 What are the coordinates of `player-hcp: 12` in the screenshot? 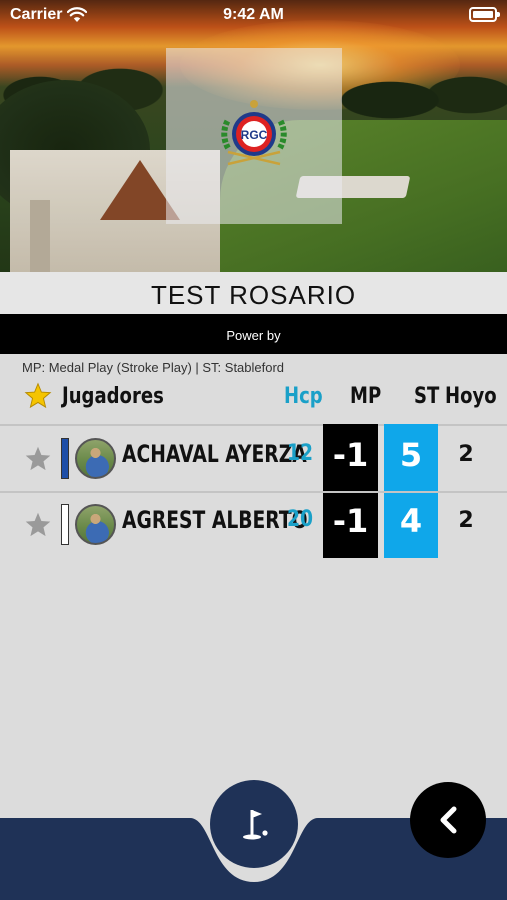 It's located at (300, 453).